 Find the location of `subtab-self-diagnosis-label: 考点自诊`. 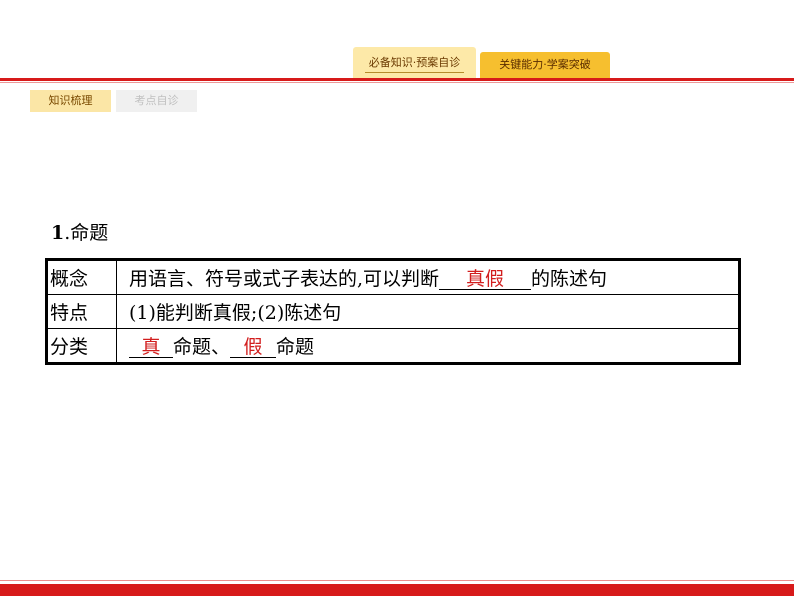

subtab-self-diagnosis-label: 考点自诊 is located at coordinates (156, 100).